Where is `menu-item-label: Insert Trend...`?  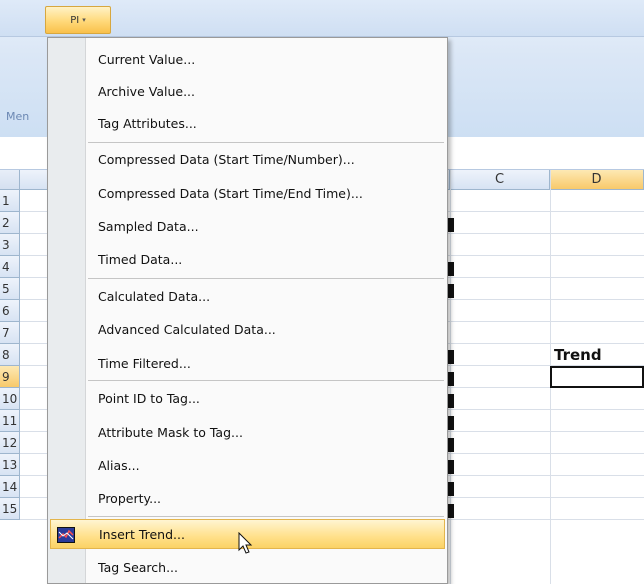
menu-item-label: Insert Trend... is located at coordinates (142, 534).